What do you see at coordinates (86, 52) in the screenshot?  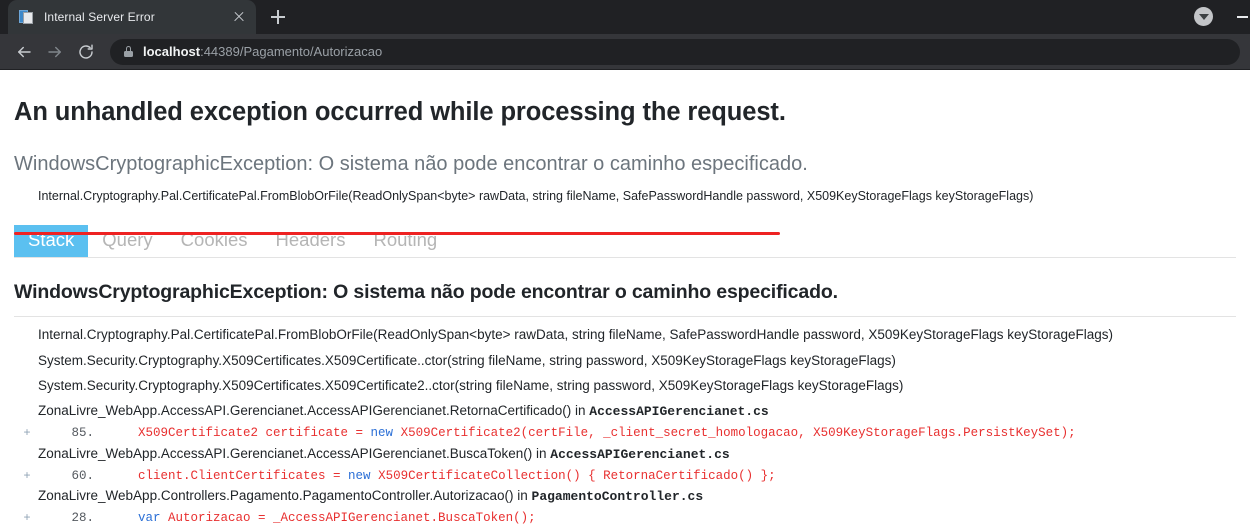 I see `reload-icon` at bounding box center [86, 52].